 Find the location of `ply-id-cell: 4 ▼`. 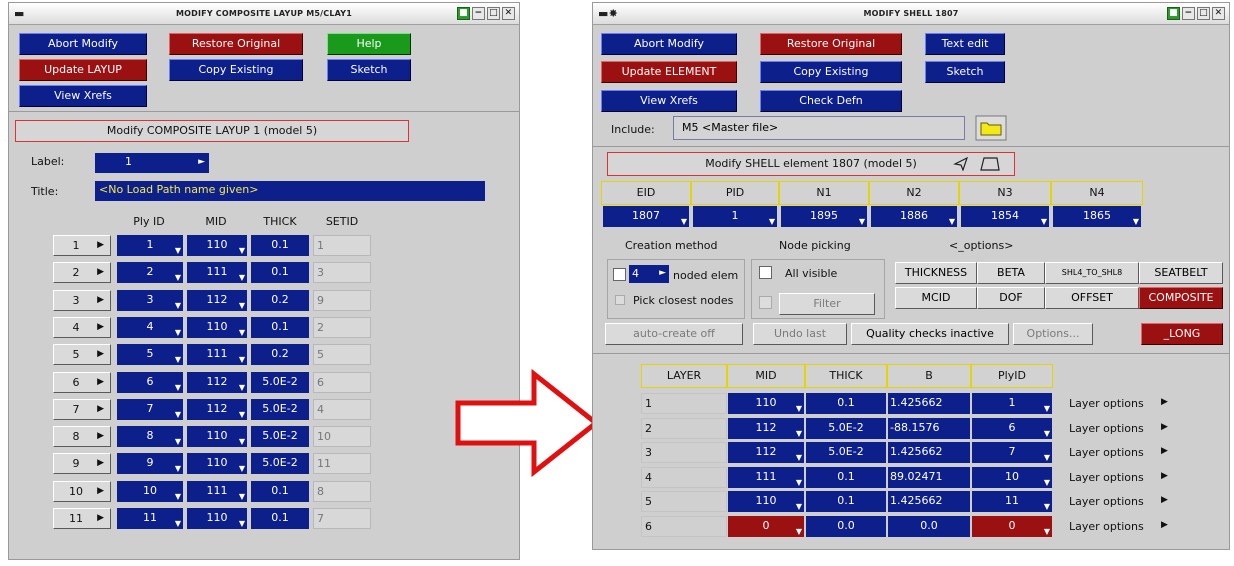

ply-id-cell: 4 ▼ is located at coordinates (150, 327).